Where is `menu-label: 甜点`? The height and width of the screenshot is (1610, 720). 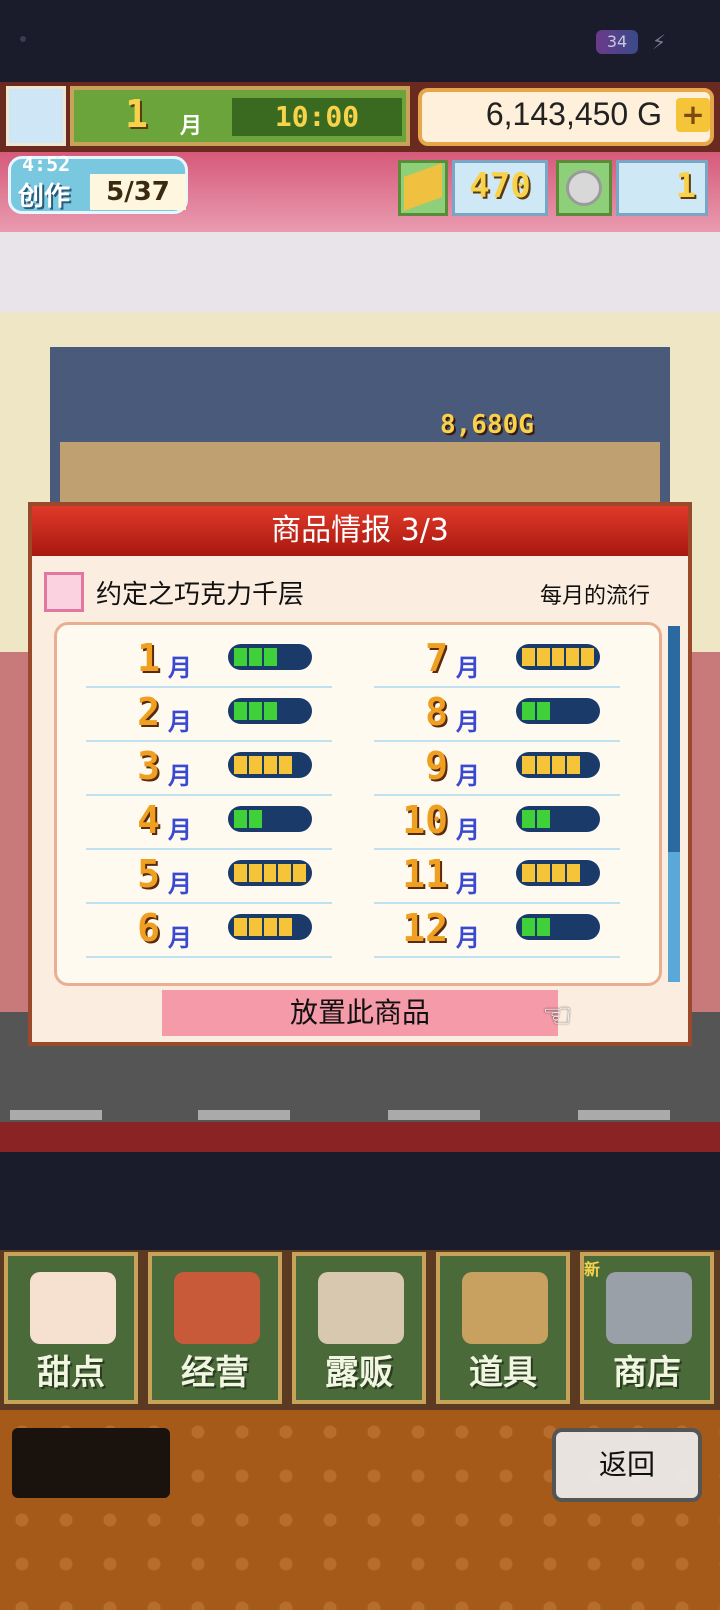 menu-label: 甜点 is located at coordinates (71, 1373).